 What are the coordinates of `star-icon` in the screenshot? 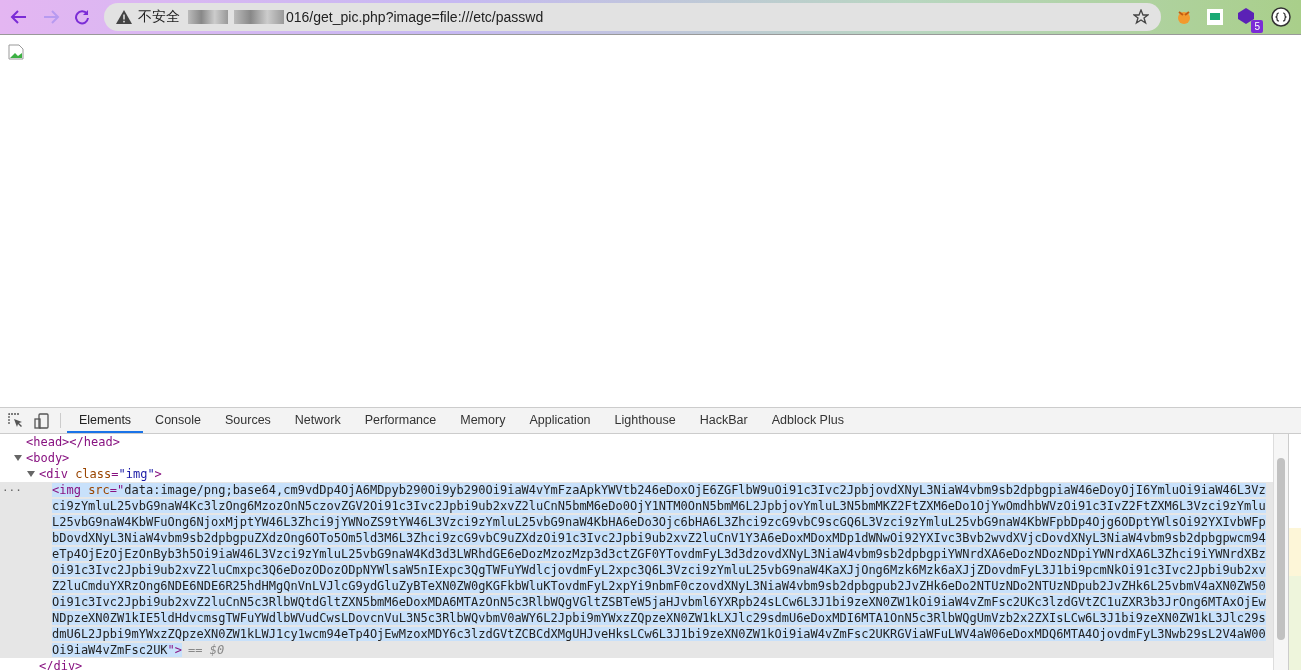 It's located at (1141, 17).